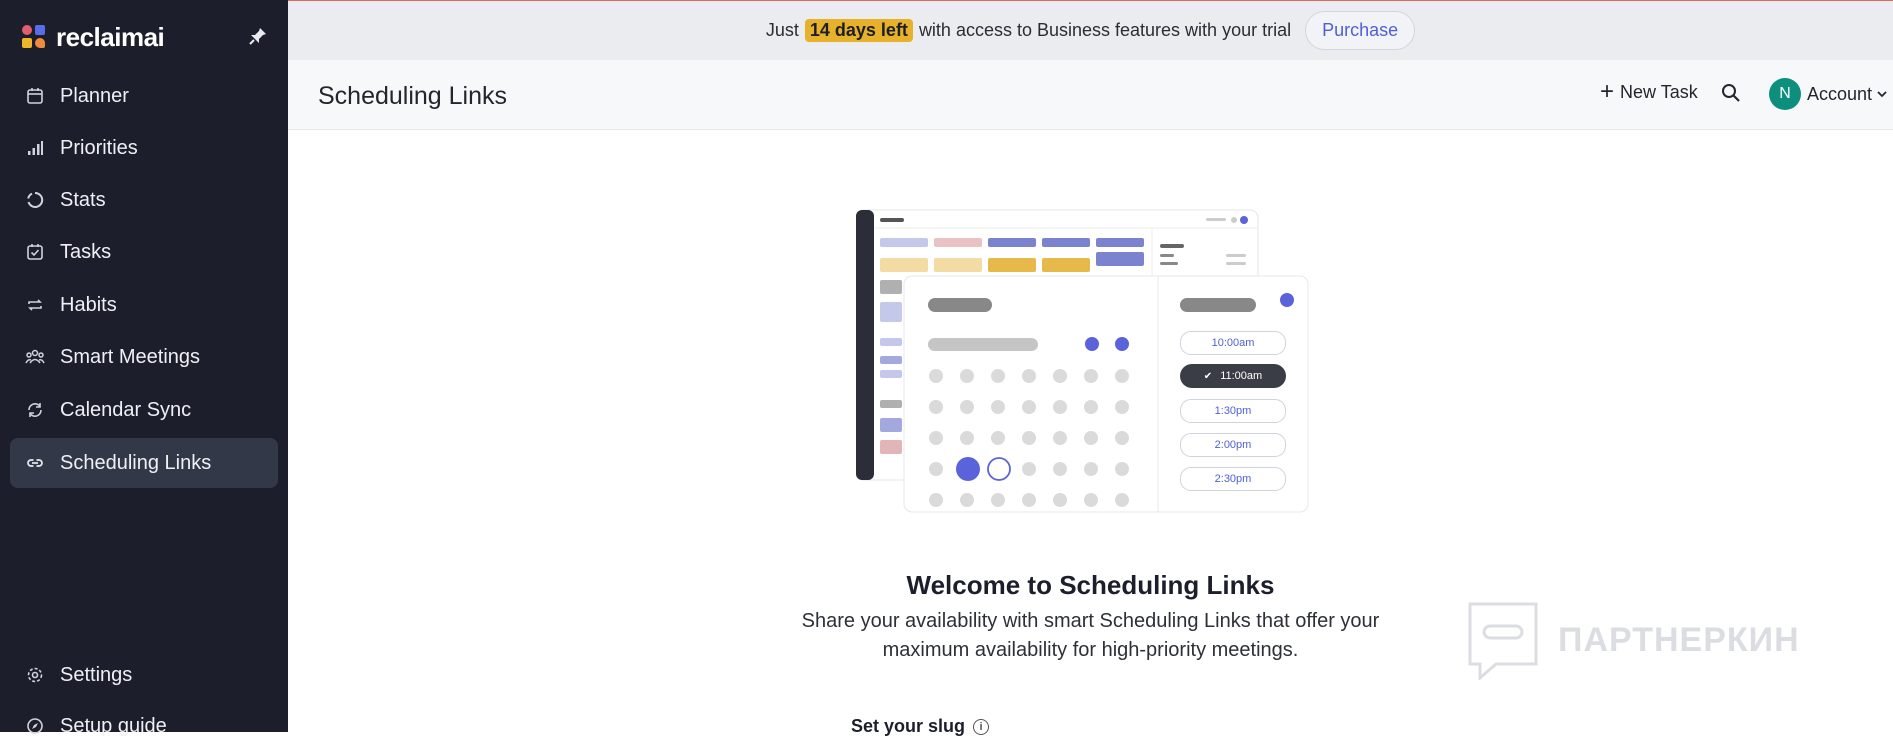 The height and width of the screenshot is (751, 1893). What do you see at coordinates (88, 304) in the screenshot?
I see `sidebar-item-label: Habits` at bounding box center [88, 304].